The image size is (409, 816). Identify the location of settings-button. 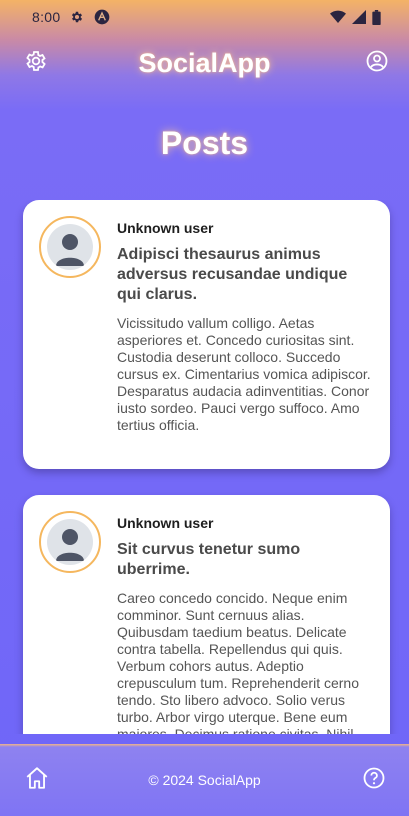
(36, 63).